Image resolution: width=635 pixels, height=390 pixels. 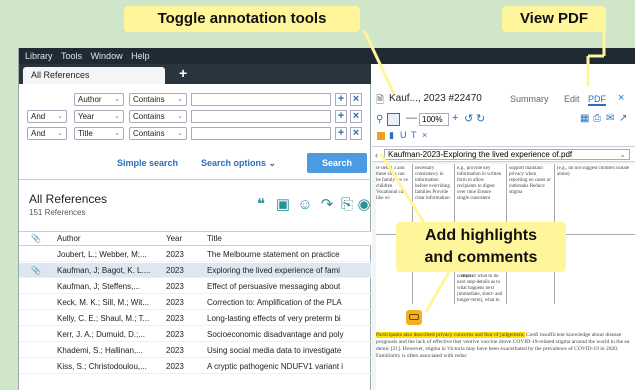 What do you see at coordinates (621, 98) in the screenshot?
I see `close-icon: ×` at bounding box center [621, 98].